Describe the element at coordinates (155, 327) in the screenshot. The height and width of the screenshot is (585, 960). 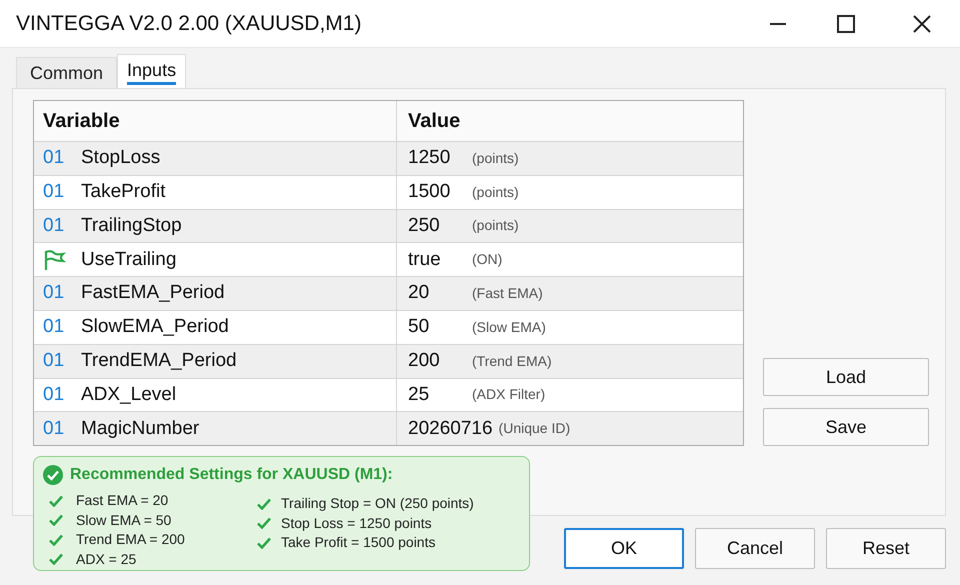
I see `variable-name: SlowEMA_Period` at that location.